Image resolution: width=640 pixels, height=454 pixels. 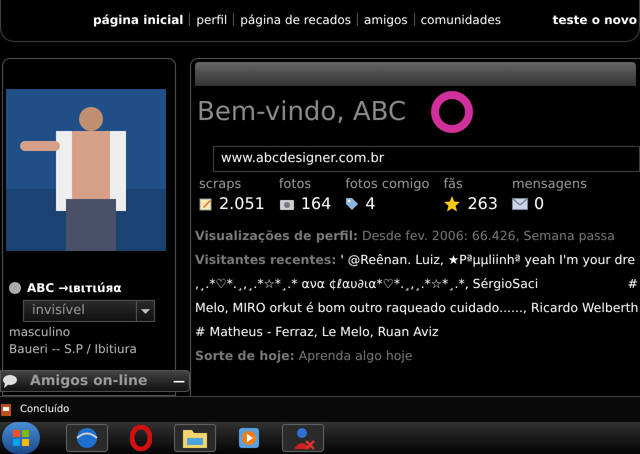 What do you see at coordinates (40, 332) in the screenshot?
I see `profile-detail: masculino` at bounding box center [40, 332].